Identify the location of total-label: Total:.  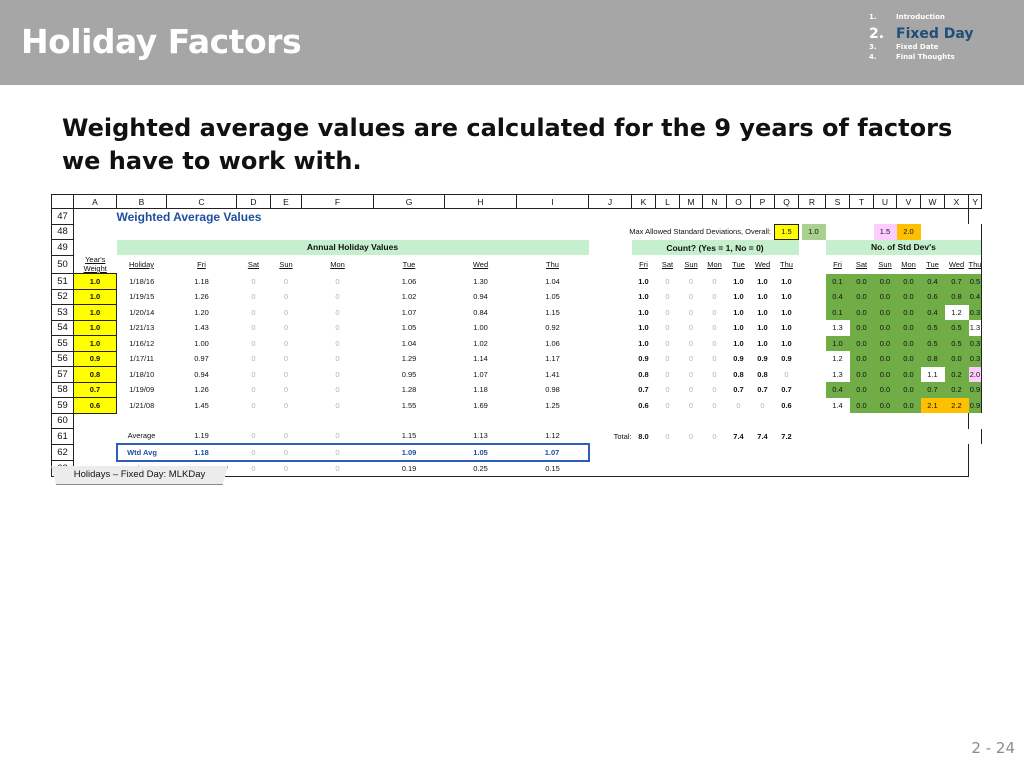
(610, 437).